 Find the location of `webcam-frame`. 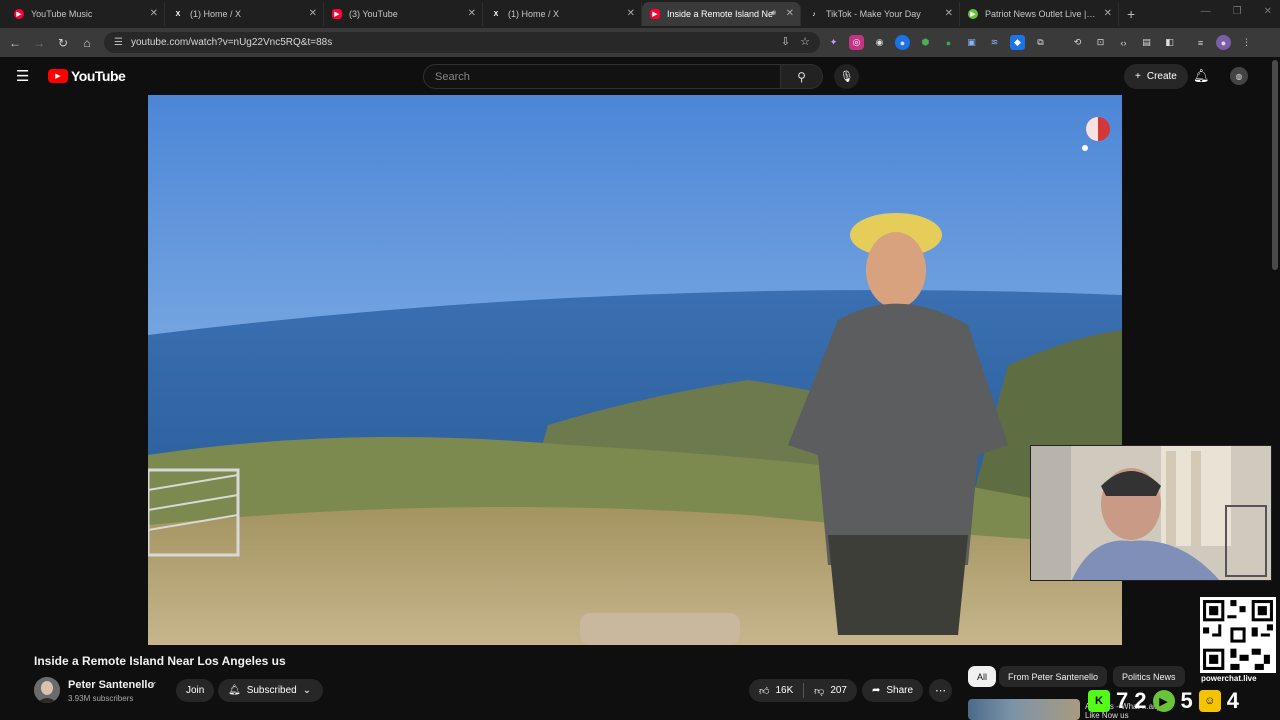

webcam-frame is located at coordinates (1151, 513).